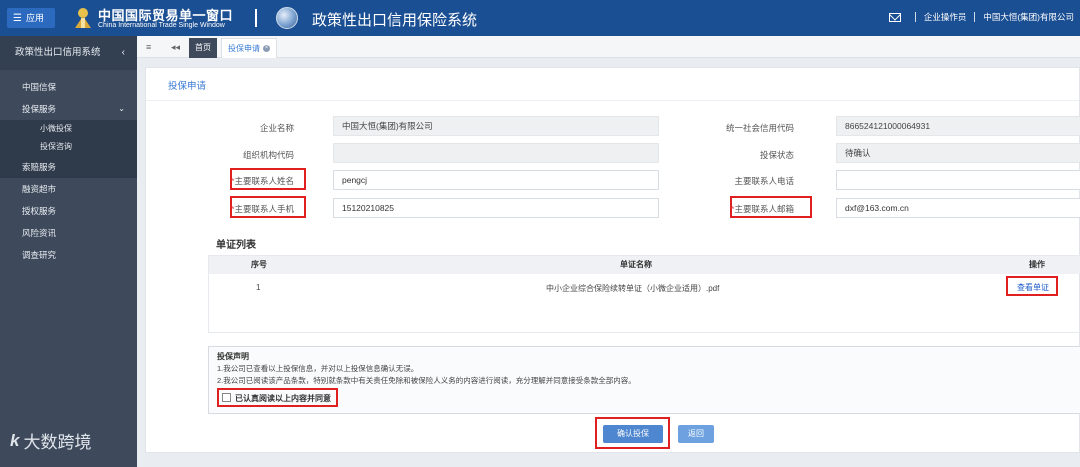 Image resolution: width=1080 pixels, height=467 pixels. Describe the element at coordinates (233, 356) in the screenshot. I see `declaration-title: 投保声明` at that location.